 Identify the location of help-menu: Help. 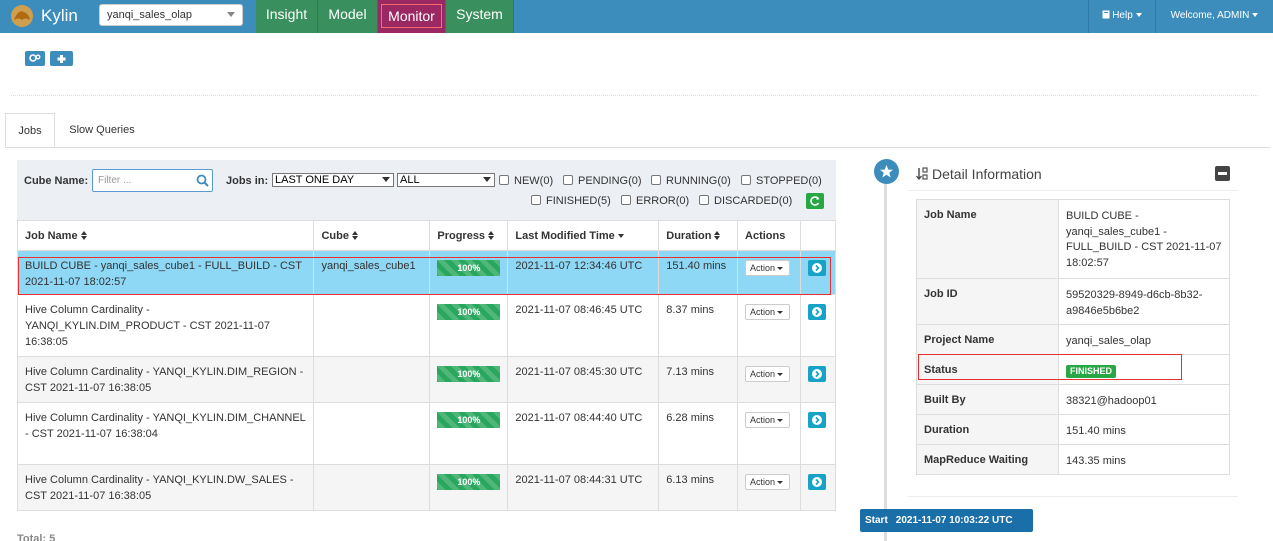
(1121, 16).